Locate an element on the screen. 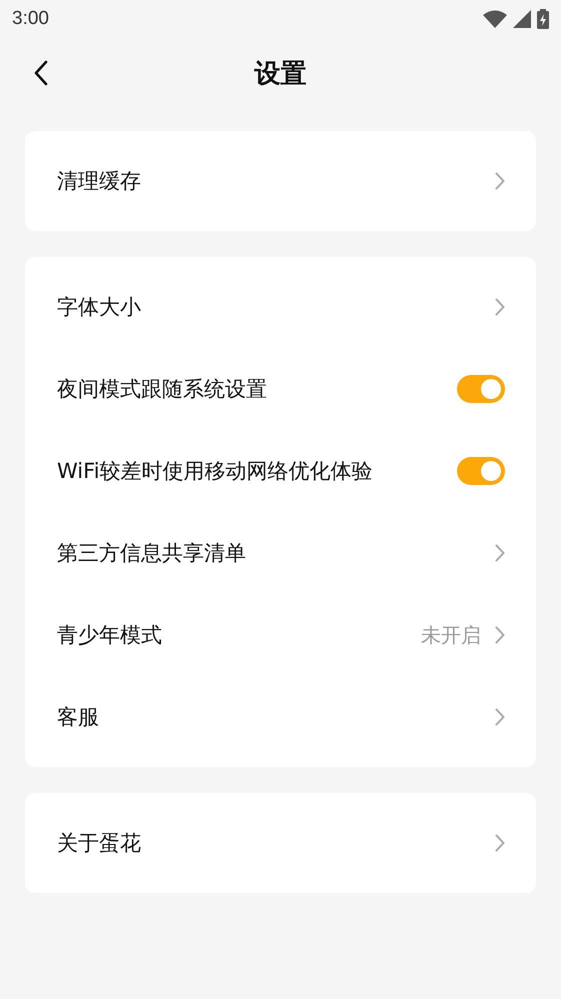 The image size is (561, 999). setting-value: 未开启 is located at coordinates (451, 635).